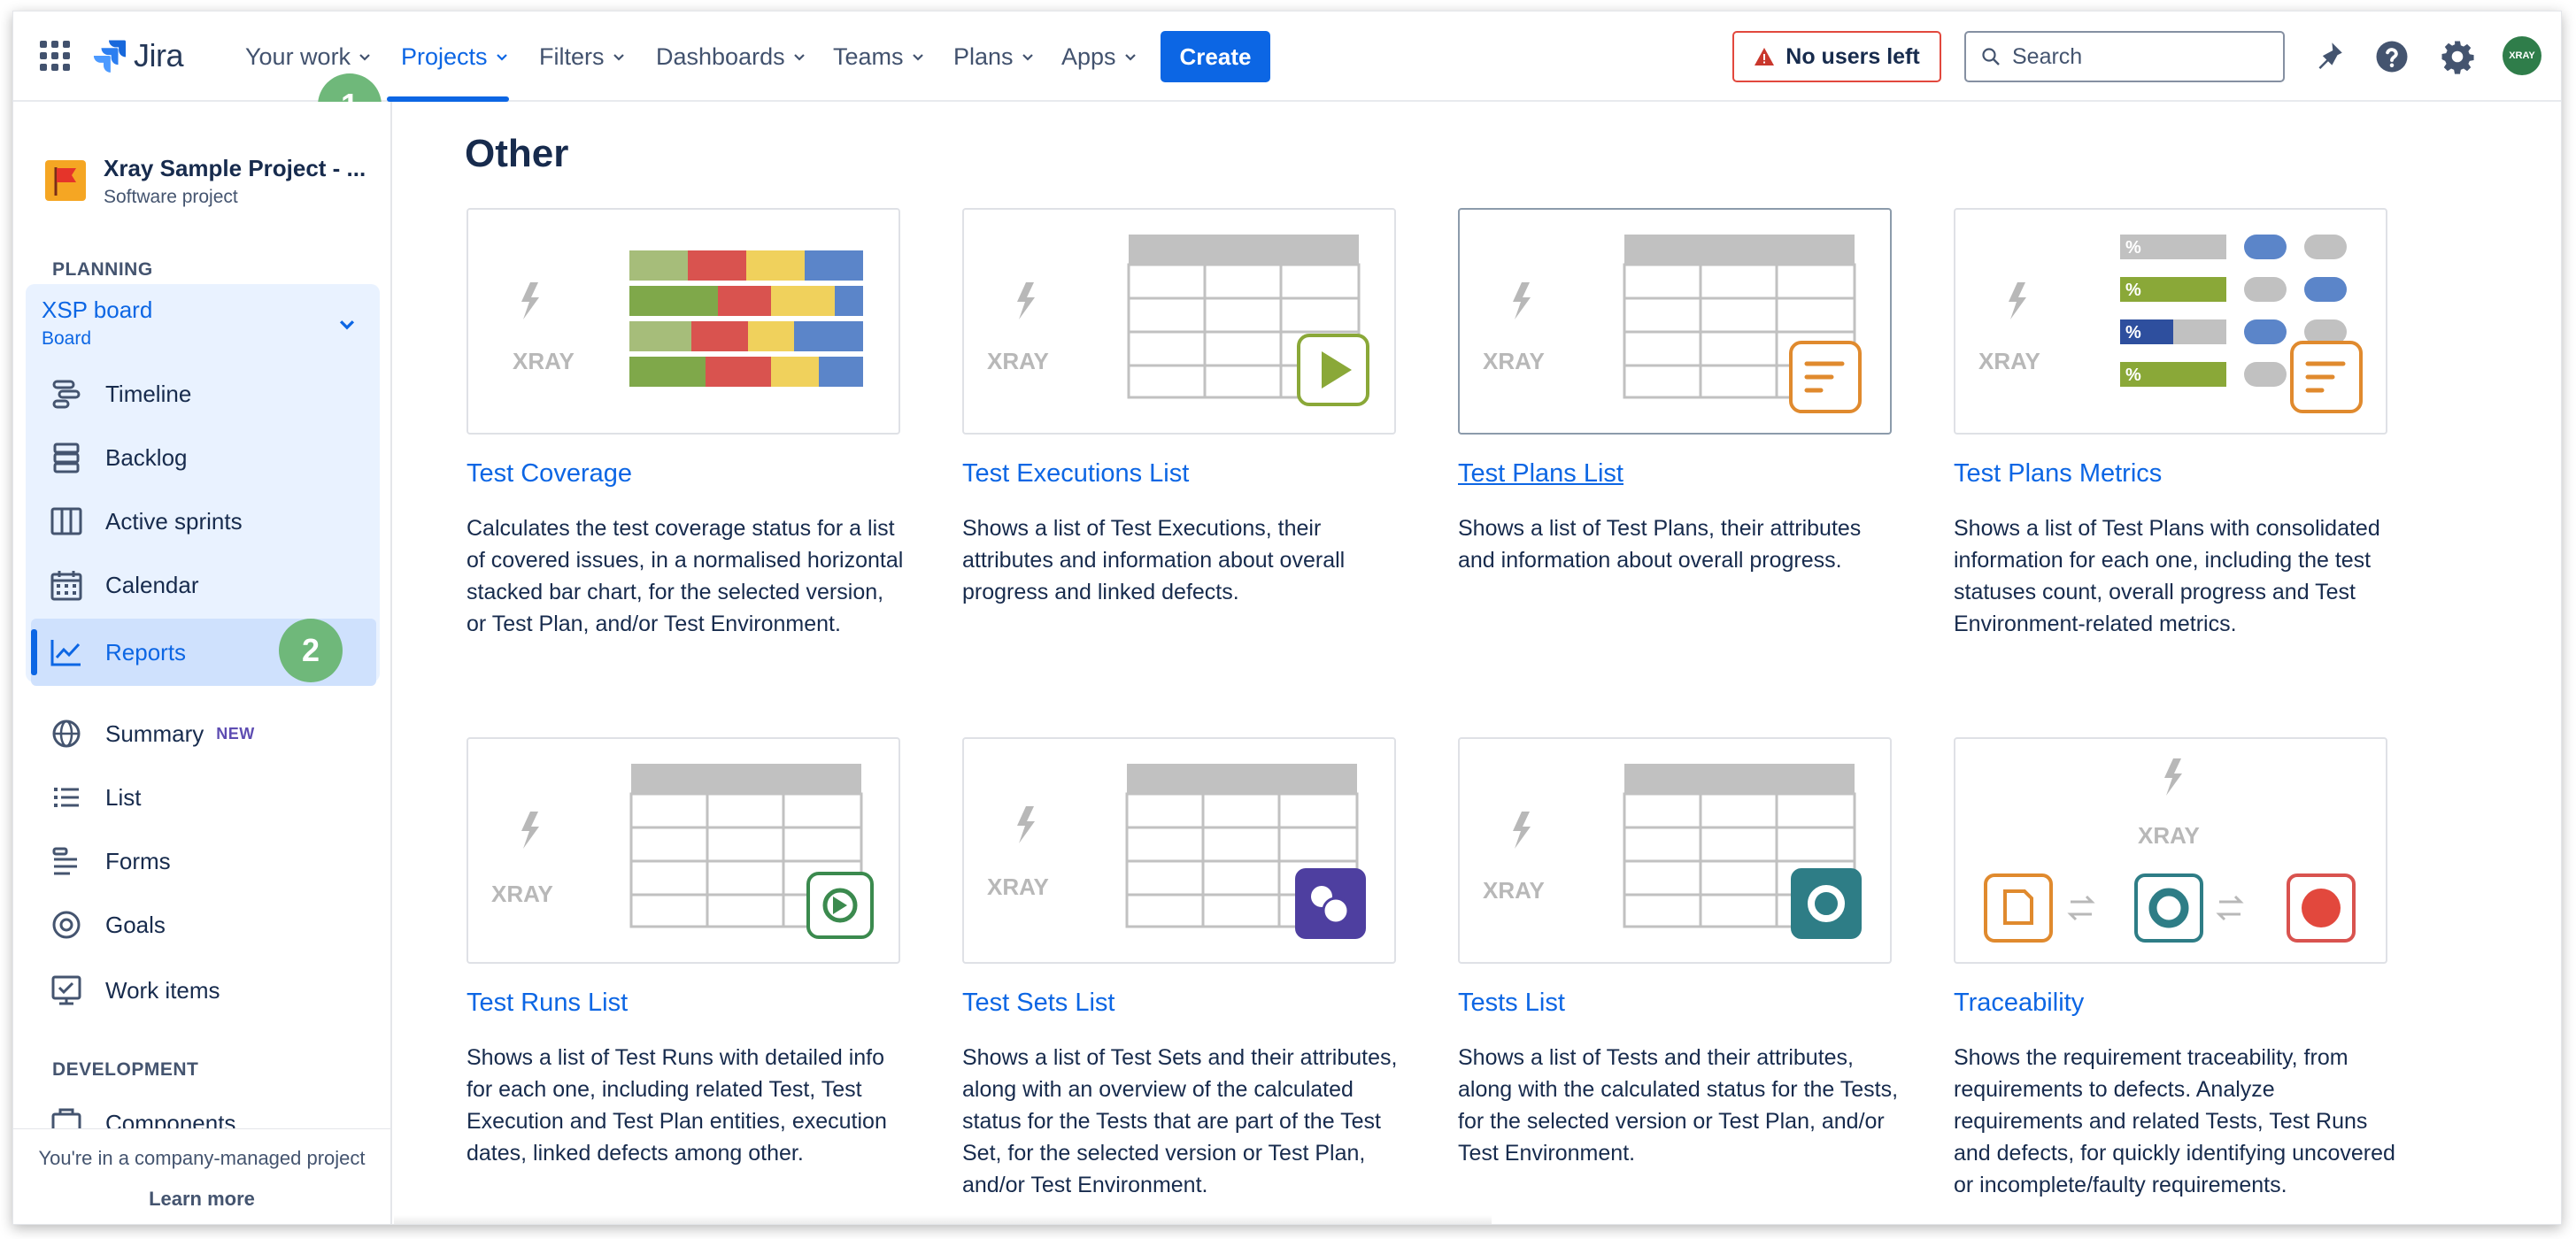  What do you see at coordinates (125, 1069) in the screenshot?
I see `development-header: DEVELOPMENT` at bounding box center [125, 1069].